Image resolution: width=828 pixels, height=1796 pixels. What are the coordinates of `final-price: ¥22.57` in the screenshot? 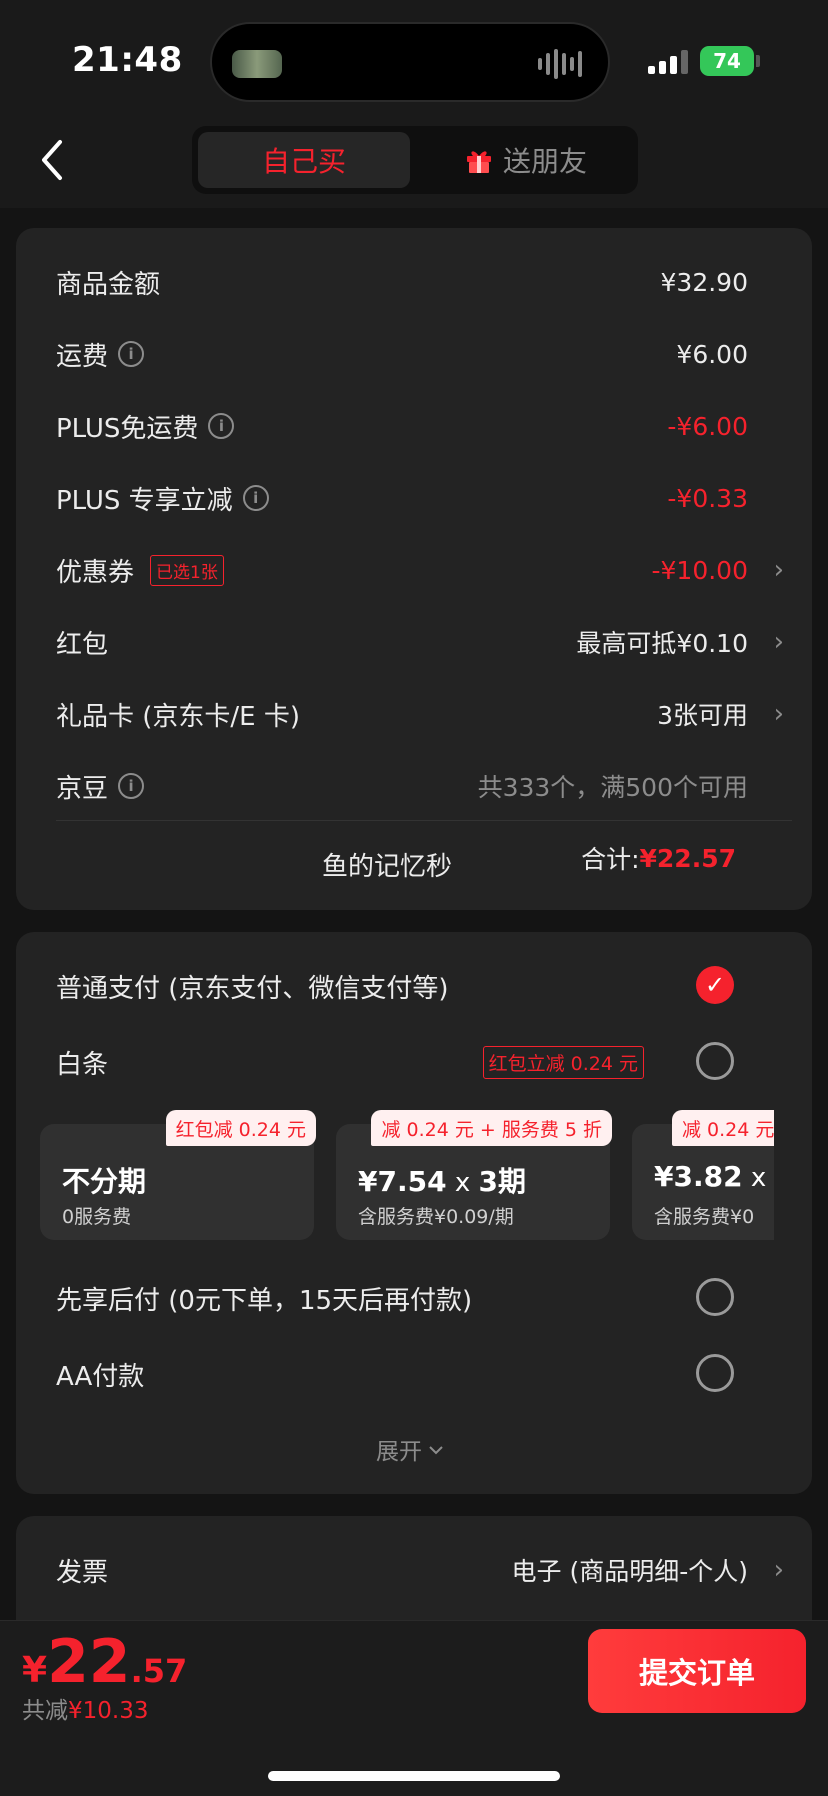 It's located at (104, 1662).